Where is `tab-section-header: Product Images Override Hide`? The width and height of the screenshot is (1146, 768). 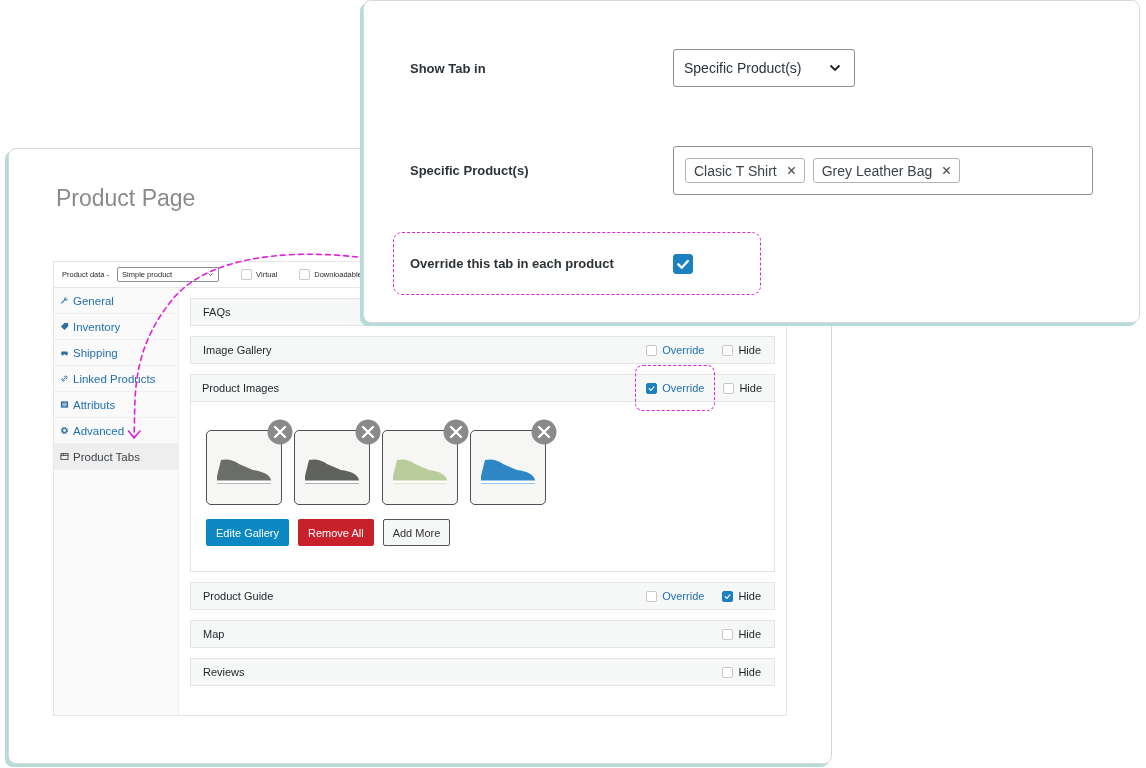
tab-section-header: Product Images Override Hide is located at coordinates (482, 388).